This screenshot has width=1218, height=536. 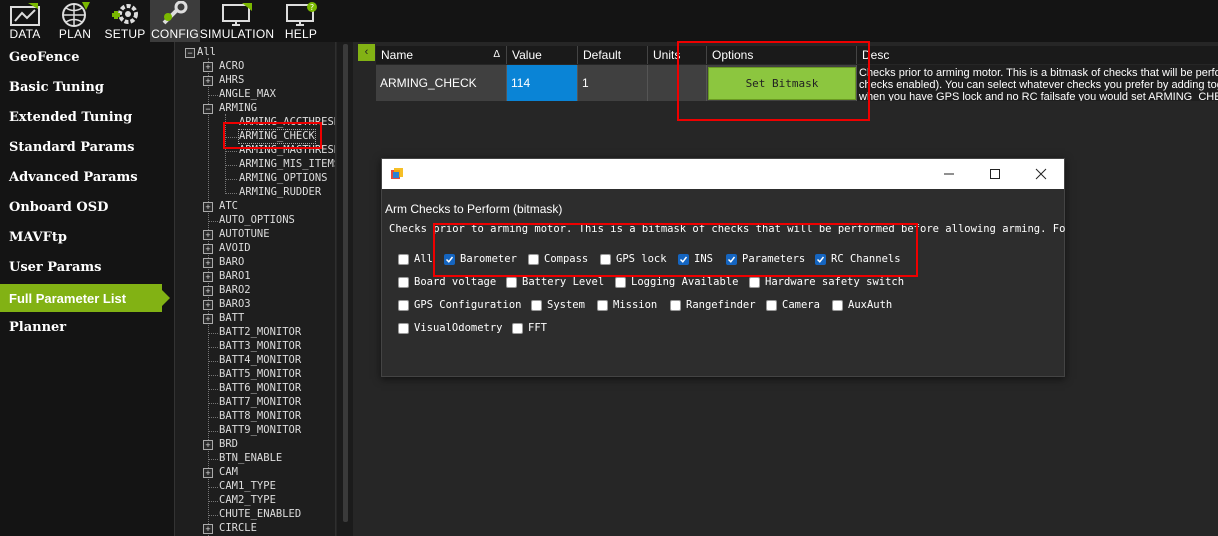 I want to click on checkbox-logging-available: Logging Available, so click(x=676, y=282).